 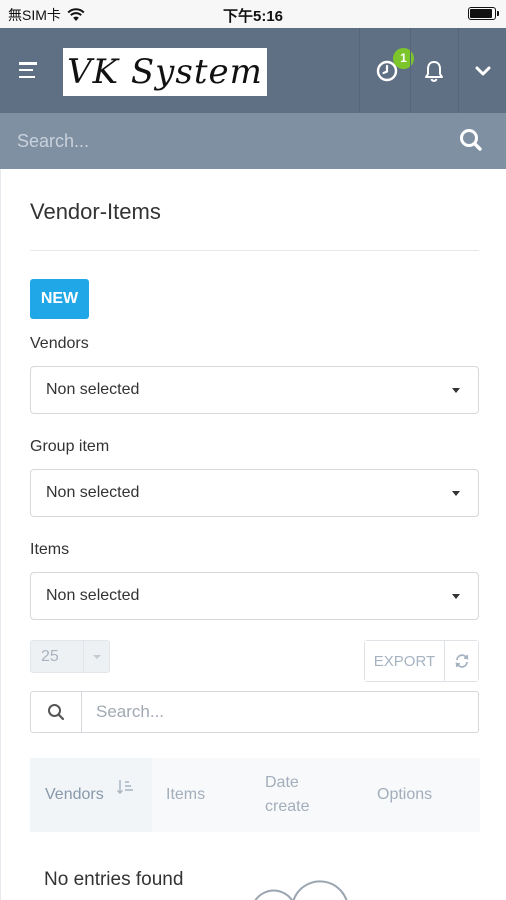 I want to click on export-button: EXPORT, so click(x=405, y=661).